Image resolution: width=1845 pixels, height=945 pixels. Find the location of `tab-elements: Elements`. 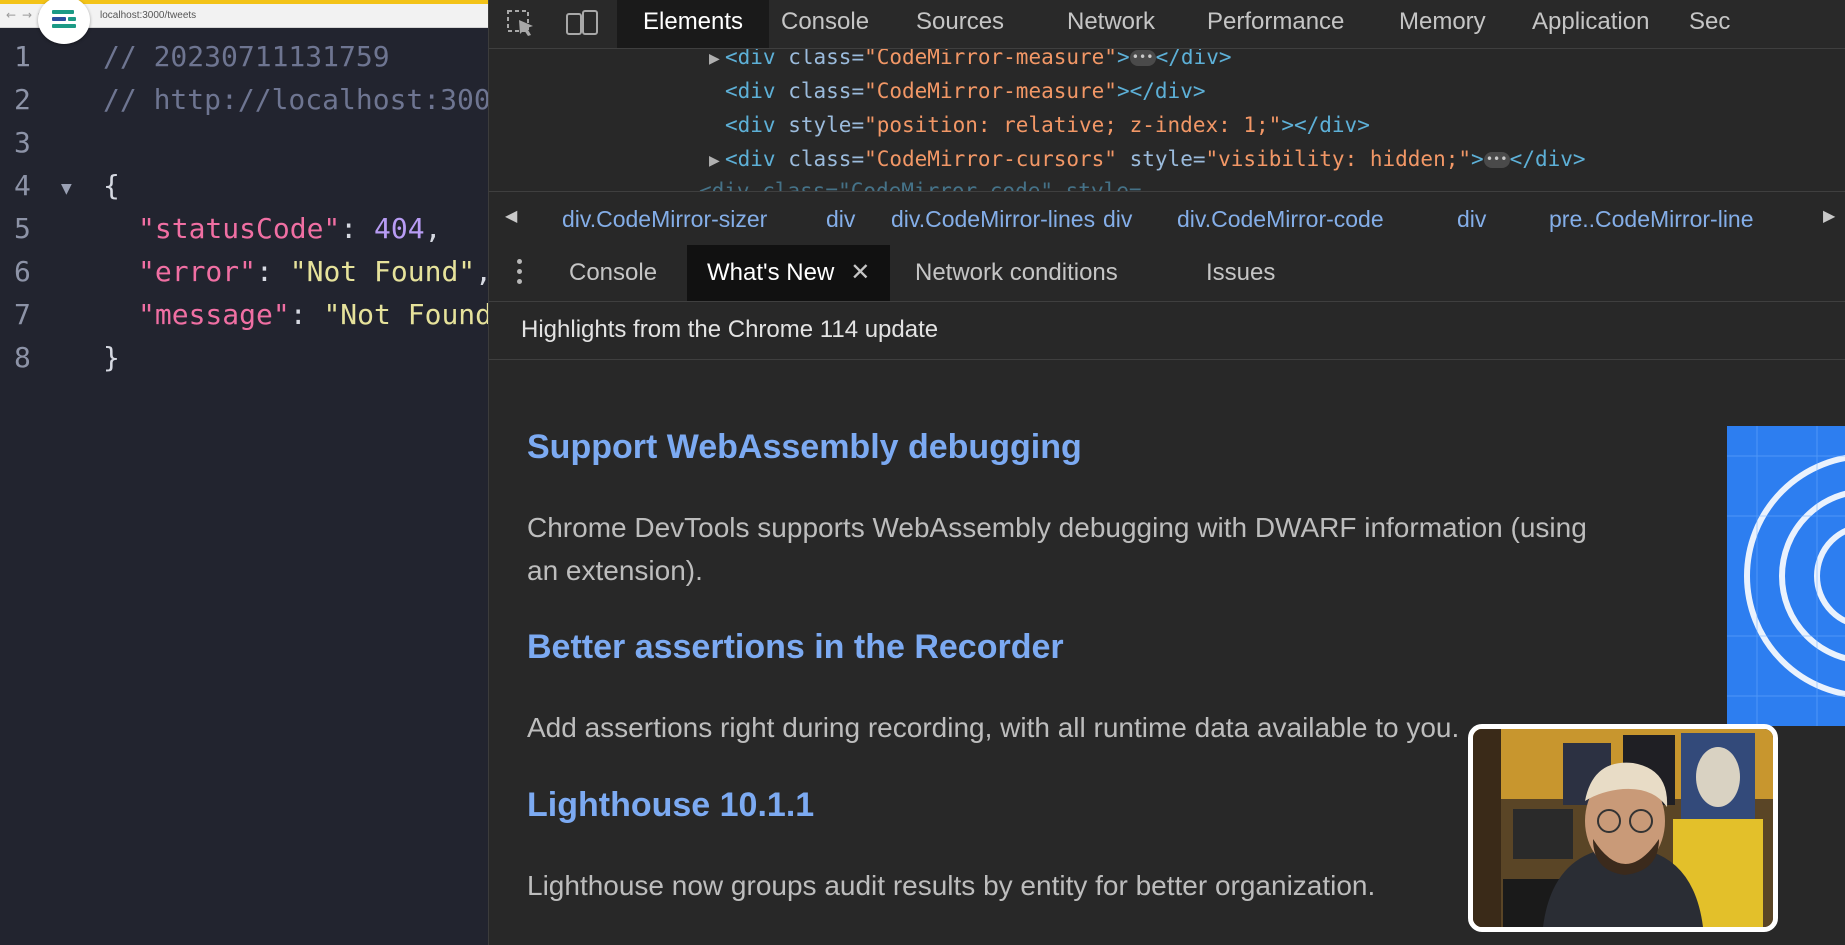

tab-elements: Elements is located at coordinates (693, 24).